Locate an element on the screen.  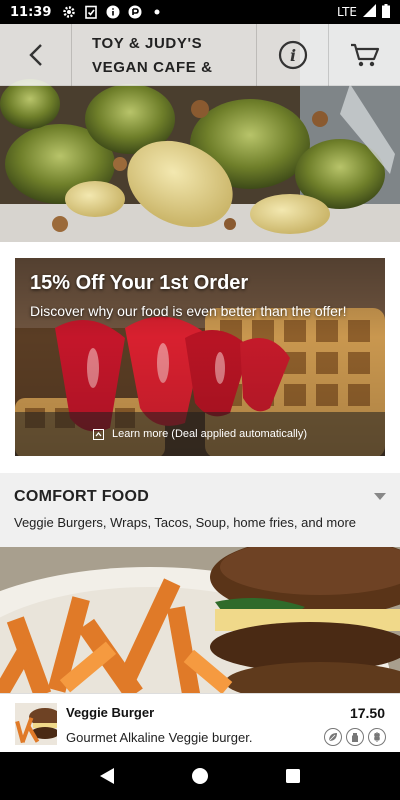
chevron-left-icon is located at coordinates (35, 55).